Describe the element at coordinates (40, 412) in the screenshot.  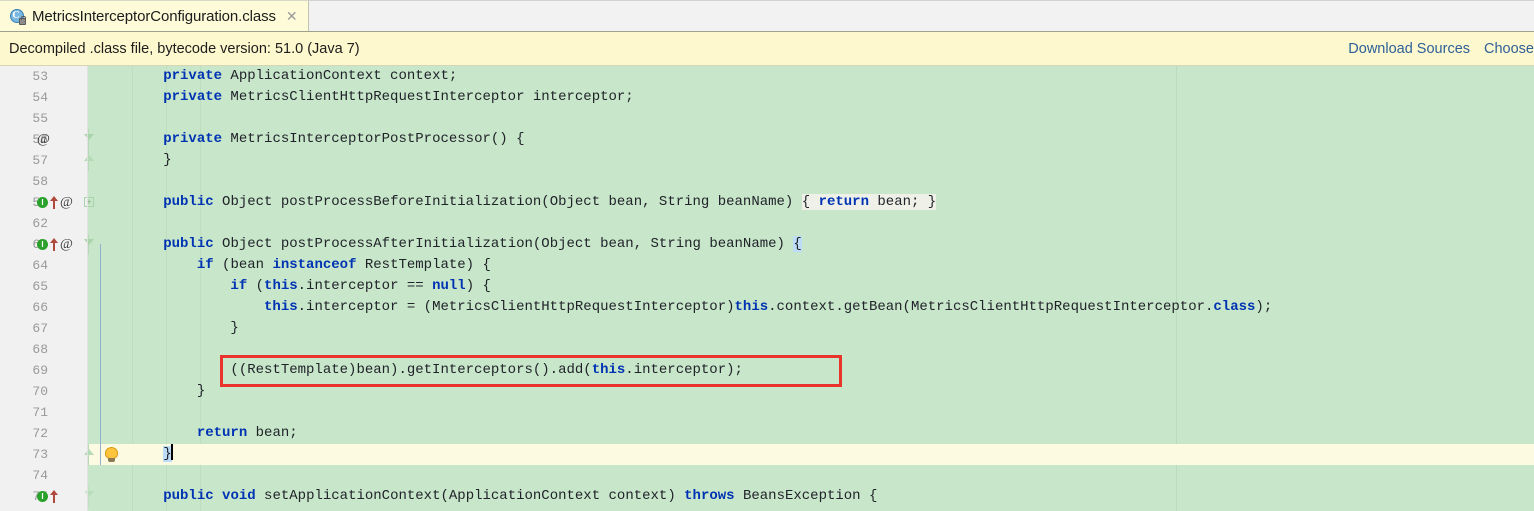
I see `line-number: 71` at that location.